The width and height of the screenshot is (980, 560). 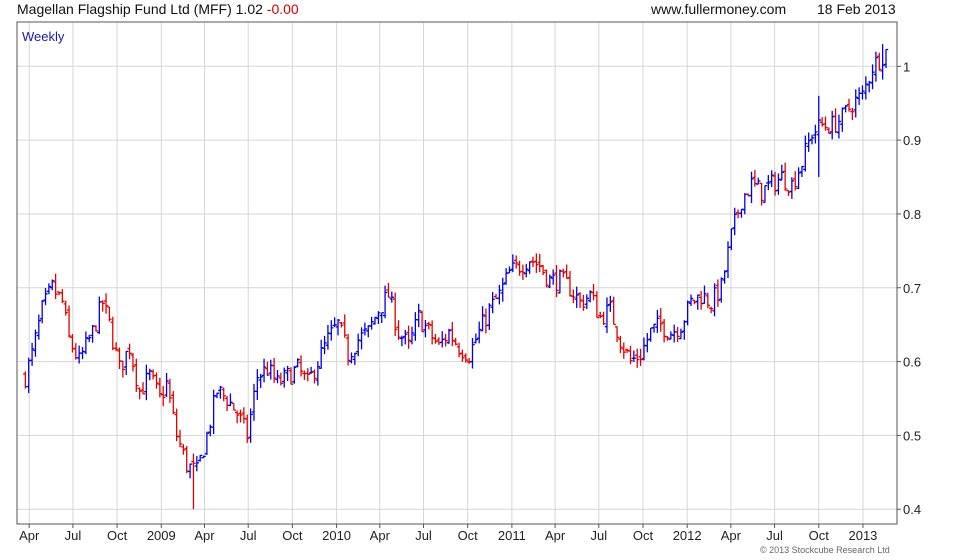 I want to click on y-tick-label: 0.4, so click(x=912, y=509).